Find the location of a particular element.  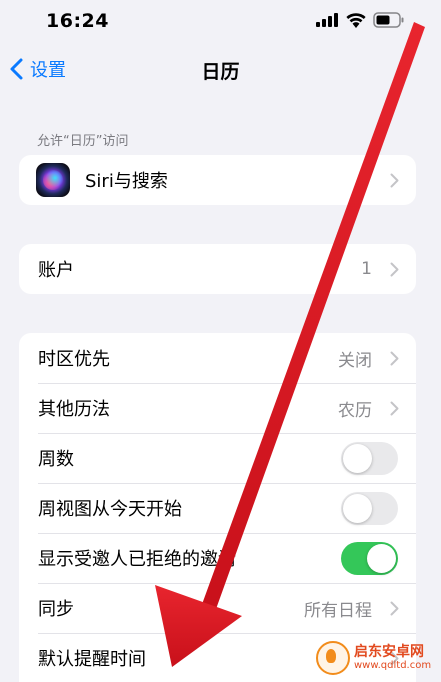

battery-icon is located at coordinates (388, 20).